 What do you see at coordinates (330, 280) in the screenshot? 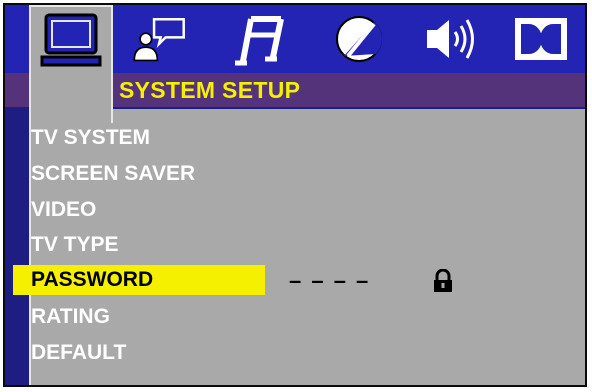
I see `password-value: – – – –` at bounding box center [330, 280].